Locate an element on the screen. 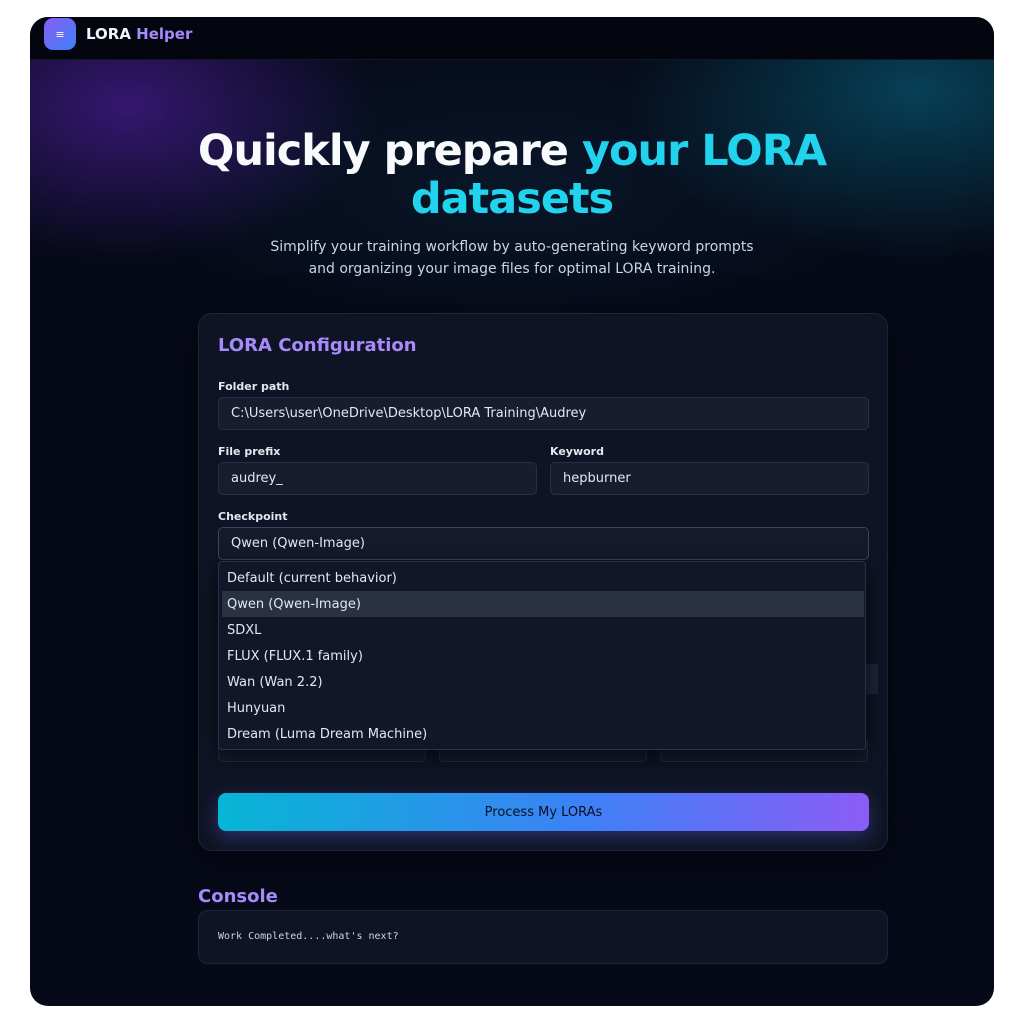 This screenshot has height=1024, width=1024. folder-path-label: Folder path is located at coordinates (254, 386).